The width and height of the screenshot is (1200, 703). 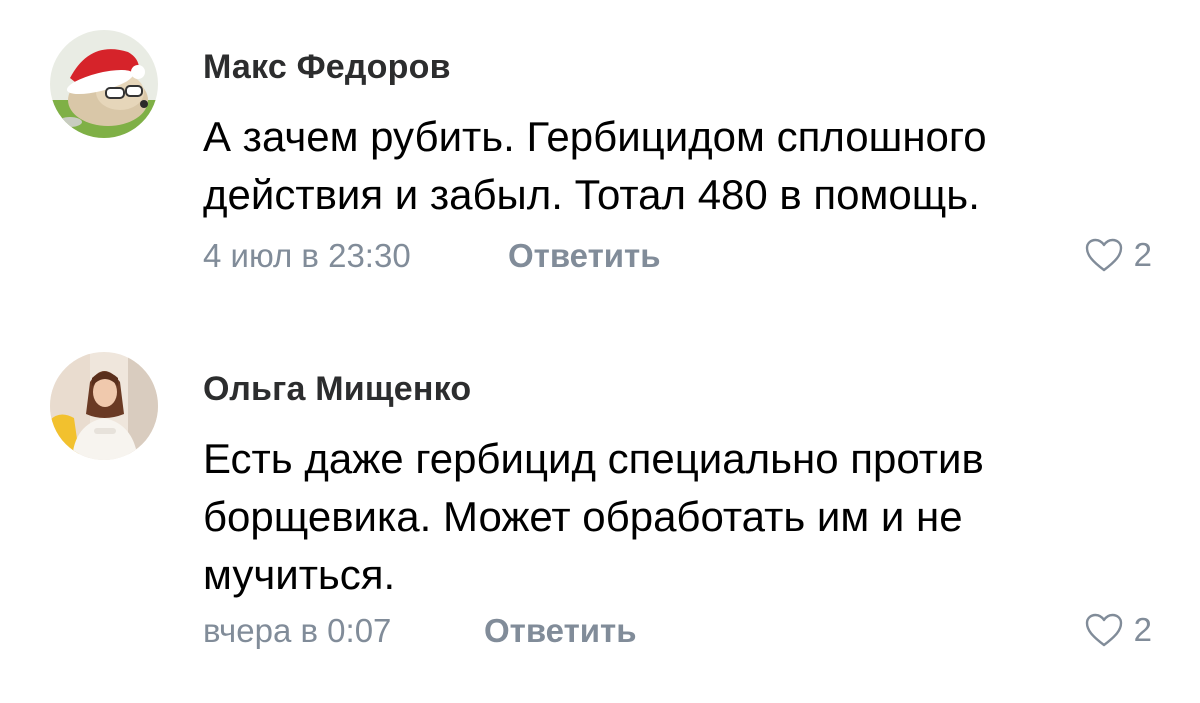 What do you see at coordinates (297, 630) in the screenshot?
I see `comment-timestamp: вчера в 0:07` at bounding box center [297, 630].